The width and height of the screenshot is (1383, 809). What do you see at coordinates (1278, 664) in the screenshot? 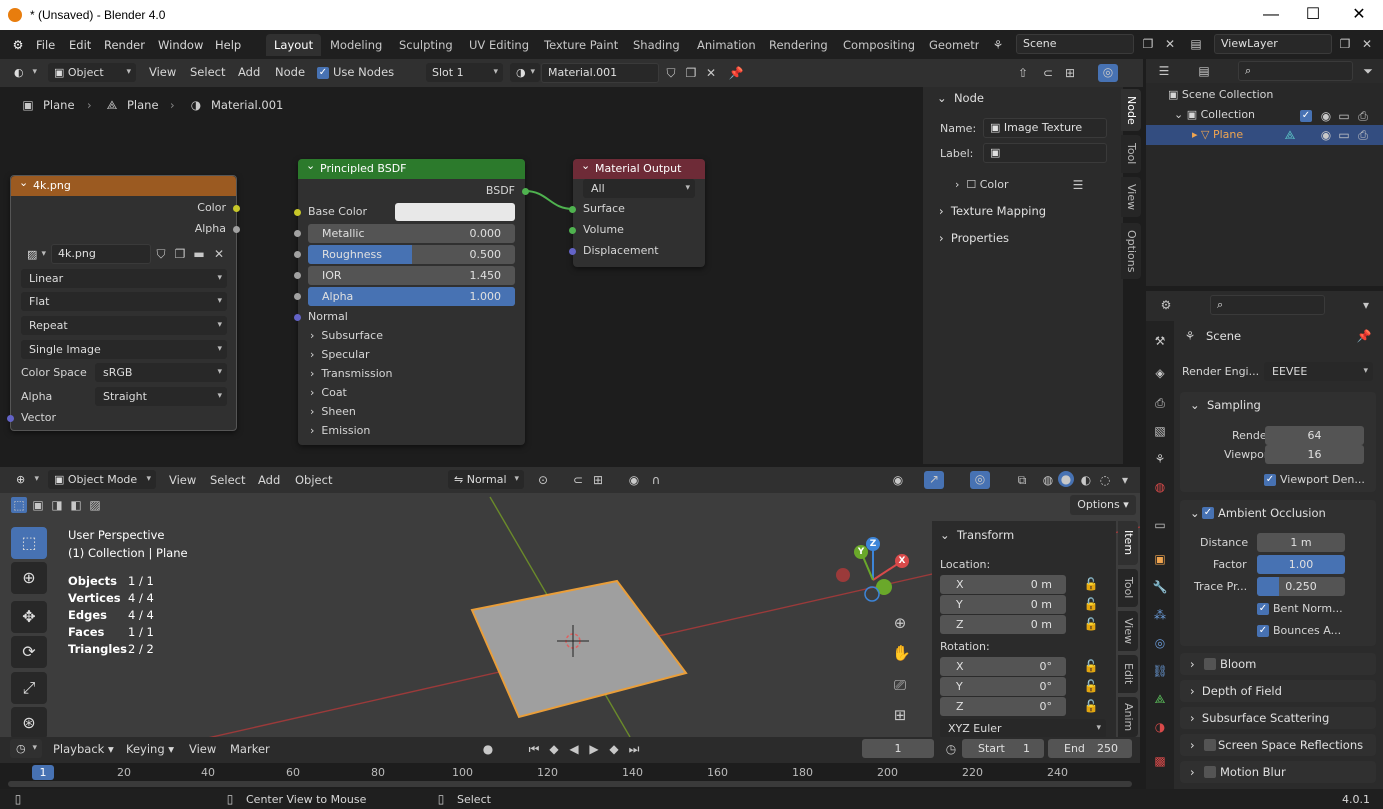
I see `bloom-panel: › Bloom` at bounding box center [1278, 664].